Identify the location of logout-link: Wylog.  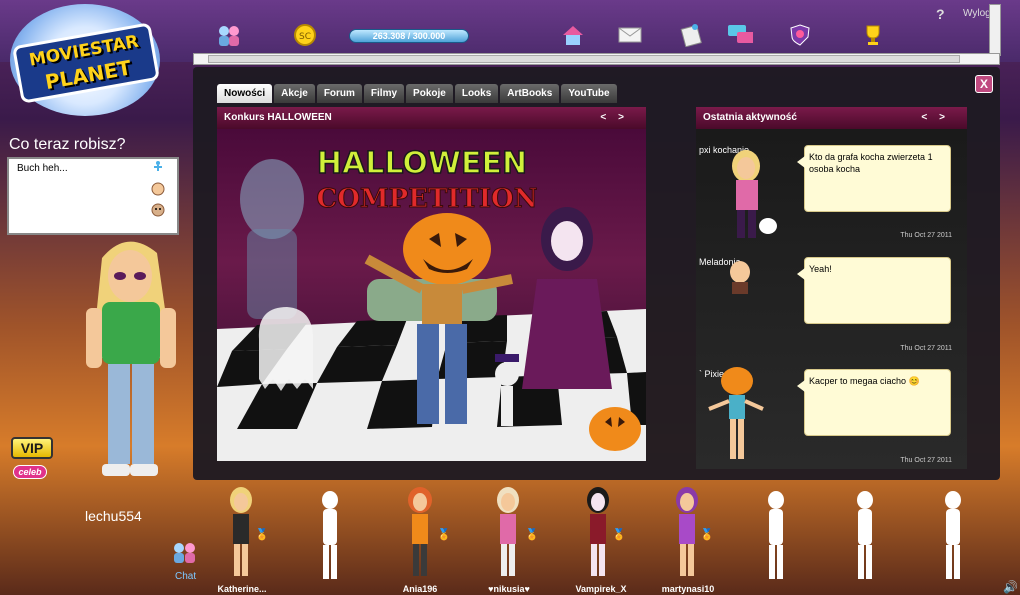
(977, 13).